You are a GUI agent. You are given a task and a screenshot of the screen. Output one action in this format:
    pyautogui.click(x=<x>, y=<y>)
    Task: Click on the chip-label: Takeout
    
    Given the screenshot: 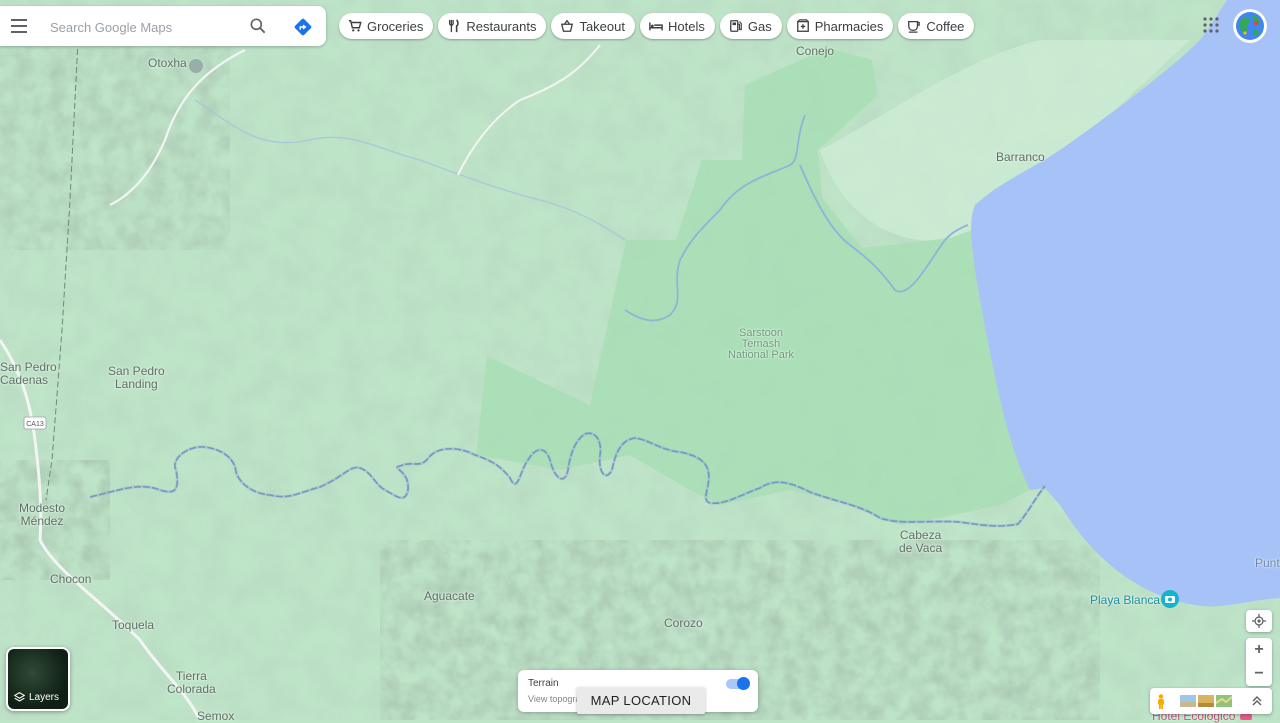 What is the action you would take?
    pyautogui.click(x=602, y=26)
    